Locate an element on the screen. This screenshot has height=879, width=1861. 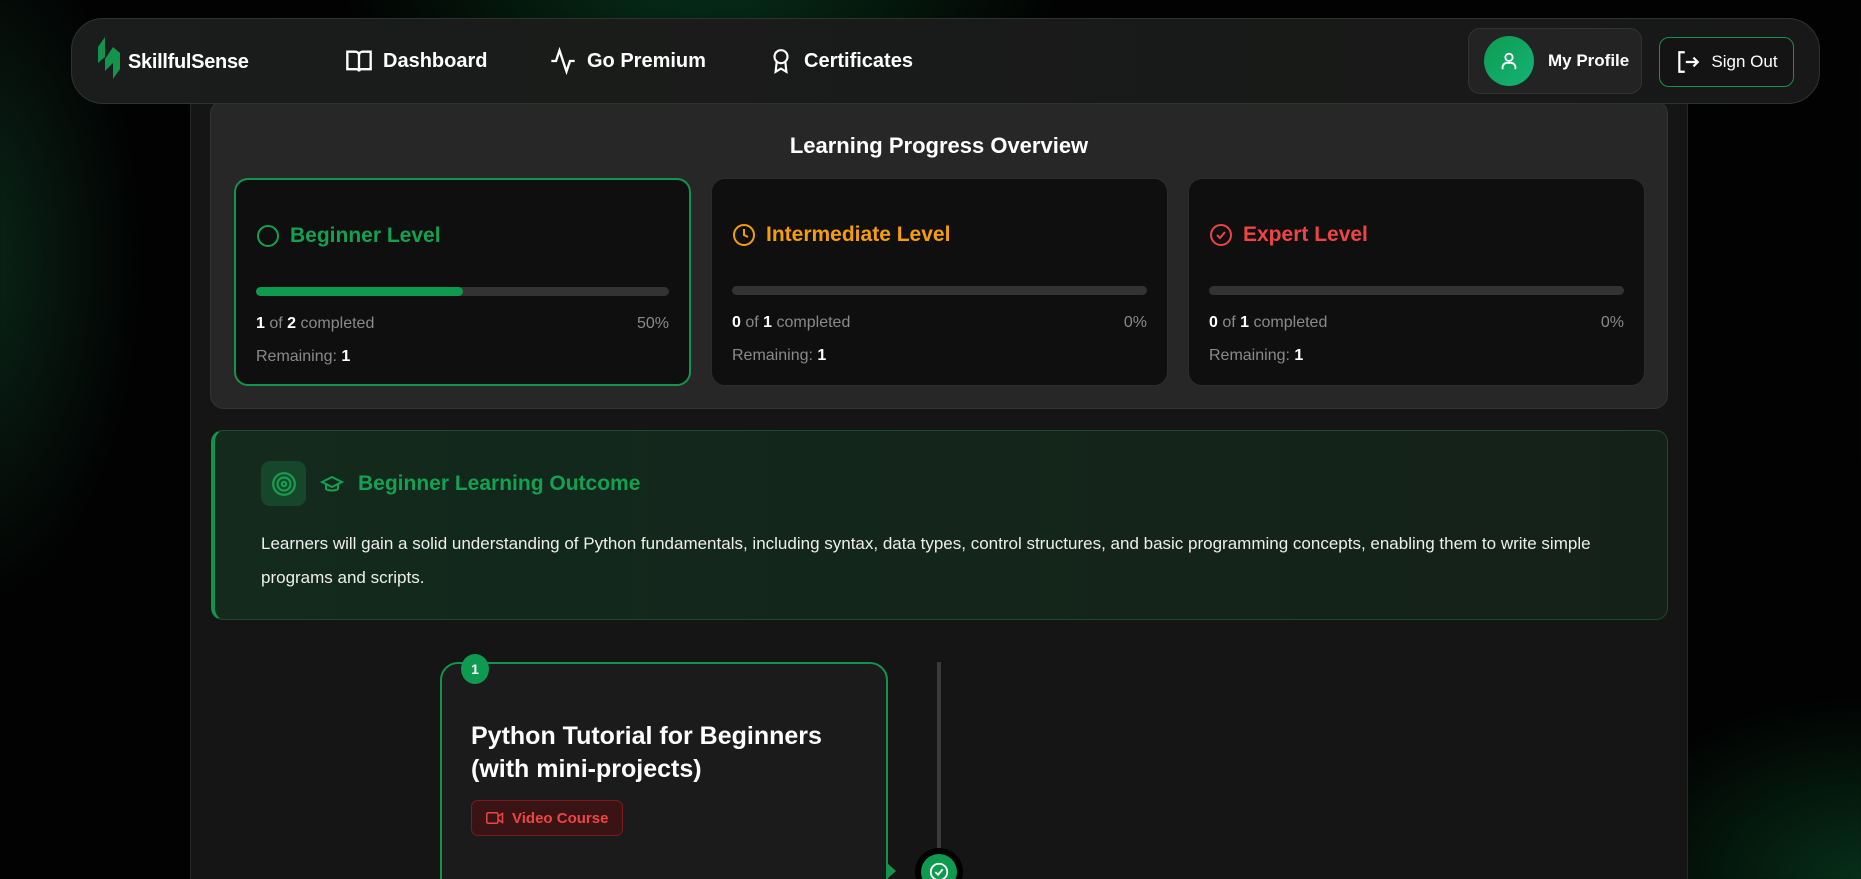
course-type-label: Video Course is located at coordinates (560, 818).